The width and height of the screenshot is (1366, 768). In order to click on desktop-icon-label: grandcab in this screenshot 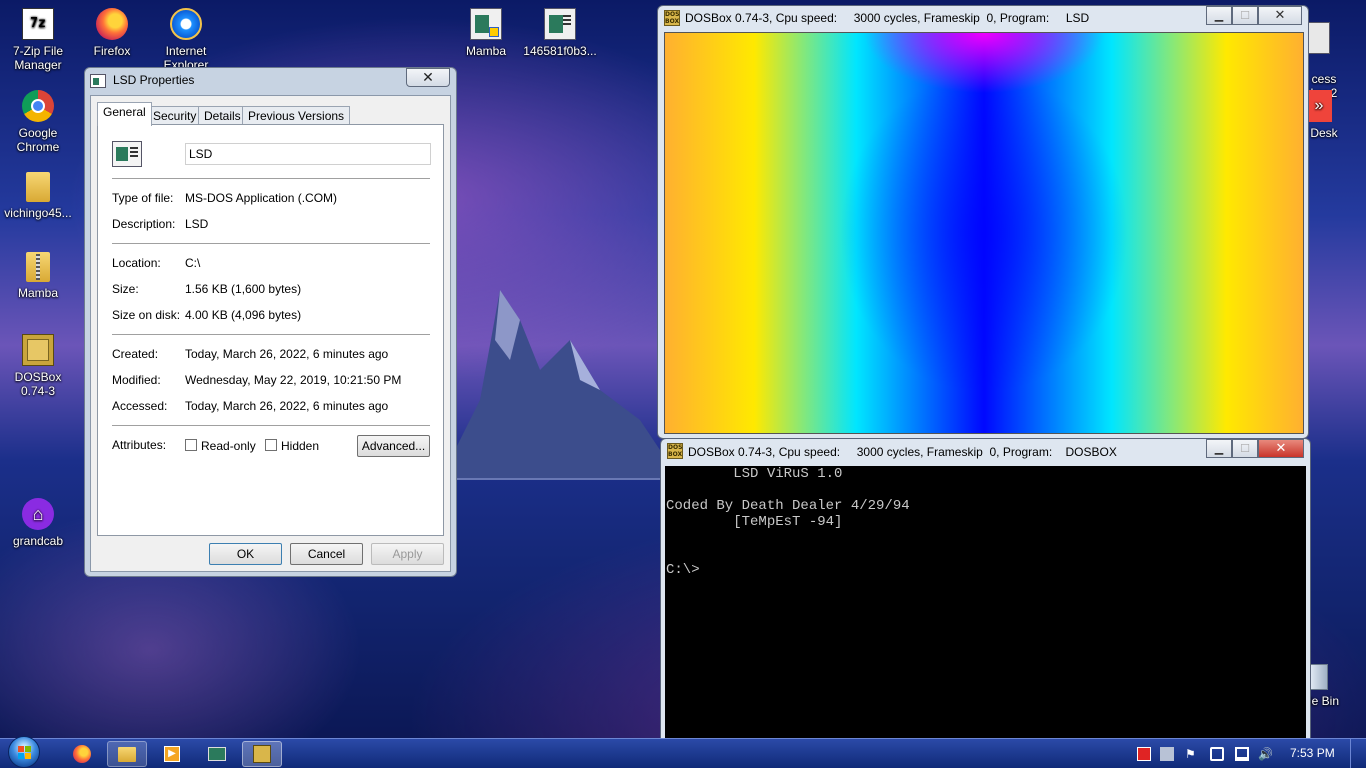, I will do `click(38, 541)`.